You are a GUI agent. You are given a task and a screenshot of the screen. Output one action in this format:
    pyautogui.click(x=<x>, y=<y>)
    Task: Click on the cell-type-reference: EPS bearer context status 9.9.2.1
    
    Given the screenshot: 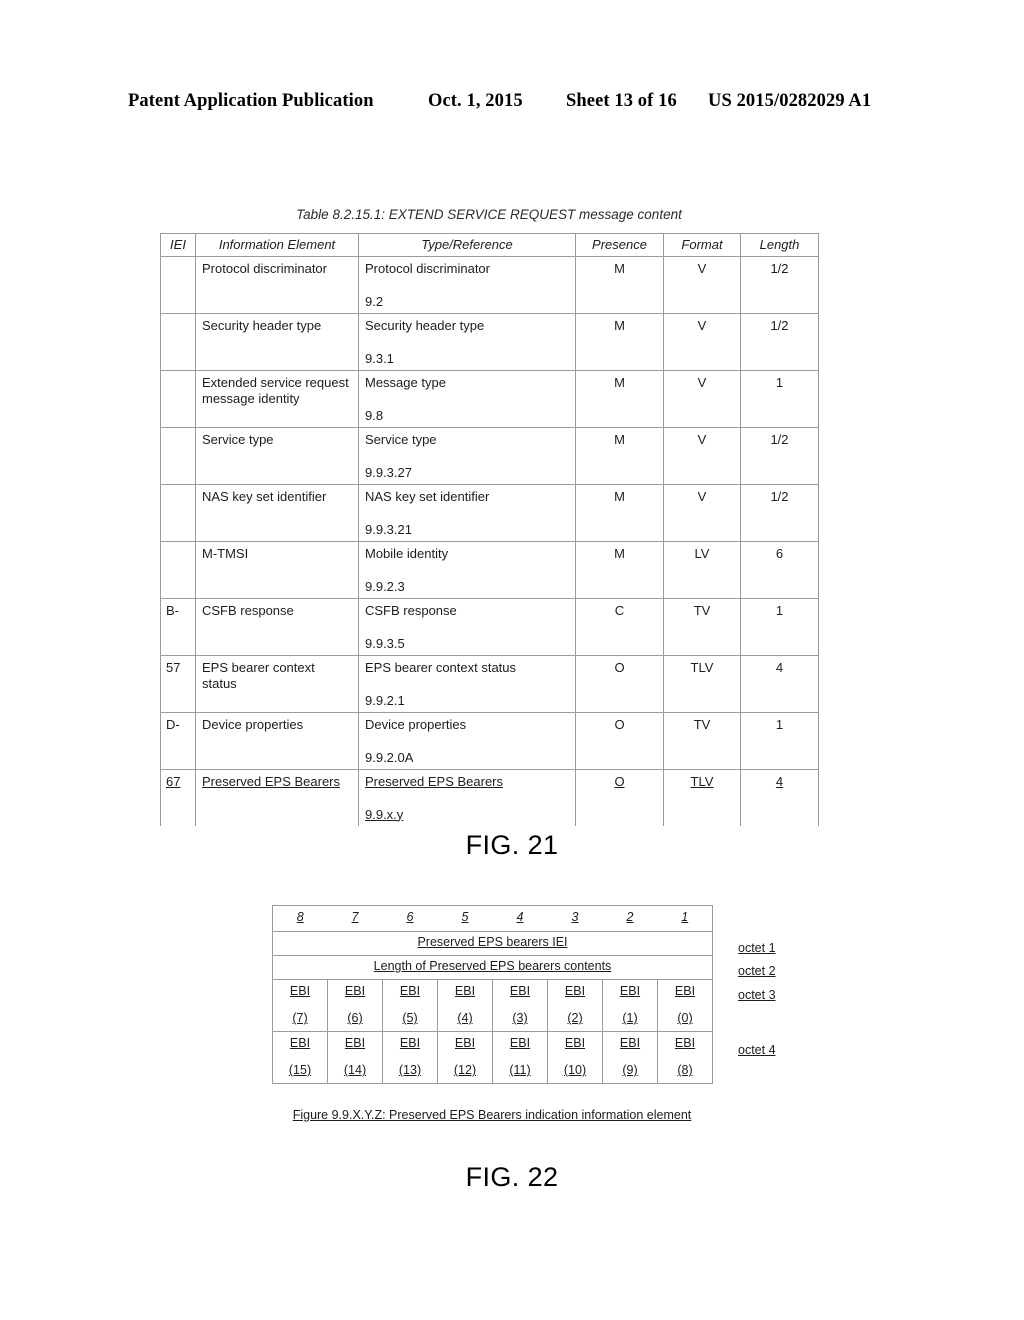 What is the action you would take?
    pyautogui.click(x=467, y=684)
    